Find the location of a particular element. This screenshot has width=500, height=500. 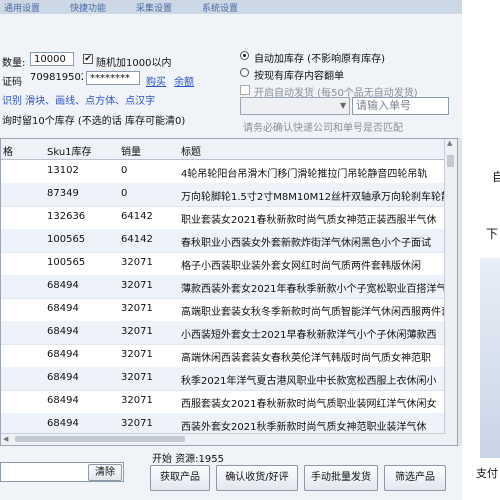

status-text: 开始 资源:1955 is located at coordinates (188, 459).